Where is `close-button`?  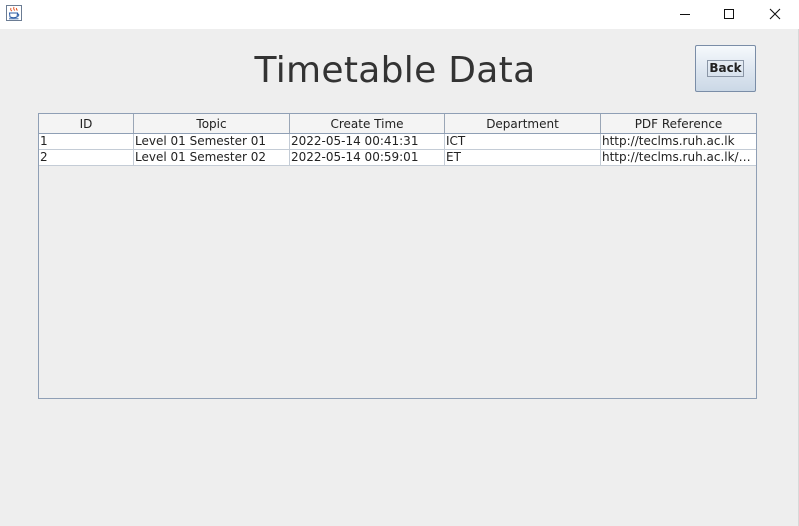 close-button is located at coordinates (775, 14).